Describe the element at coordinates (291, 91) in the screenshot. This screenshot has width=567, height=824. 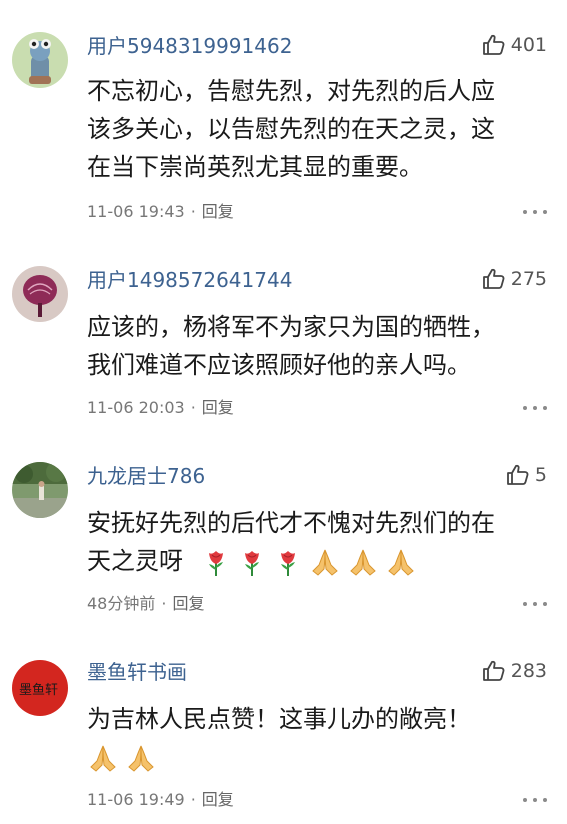
I see `comment-text-line: 不忘初心，告慰先烈，对先烈的后人应` at that location.